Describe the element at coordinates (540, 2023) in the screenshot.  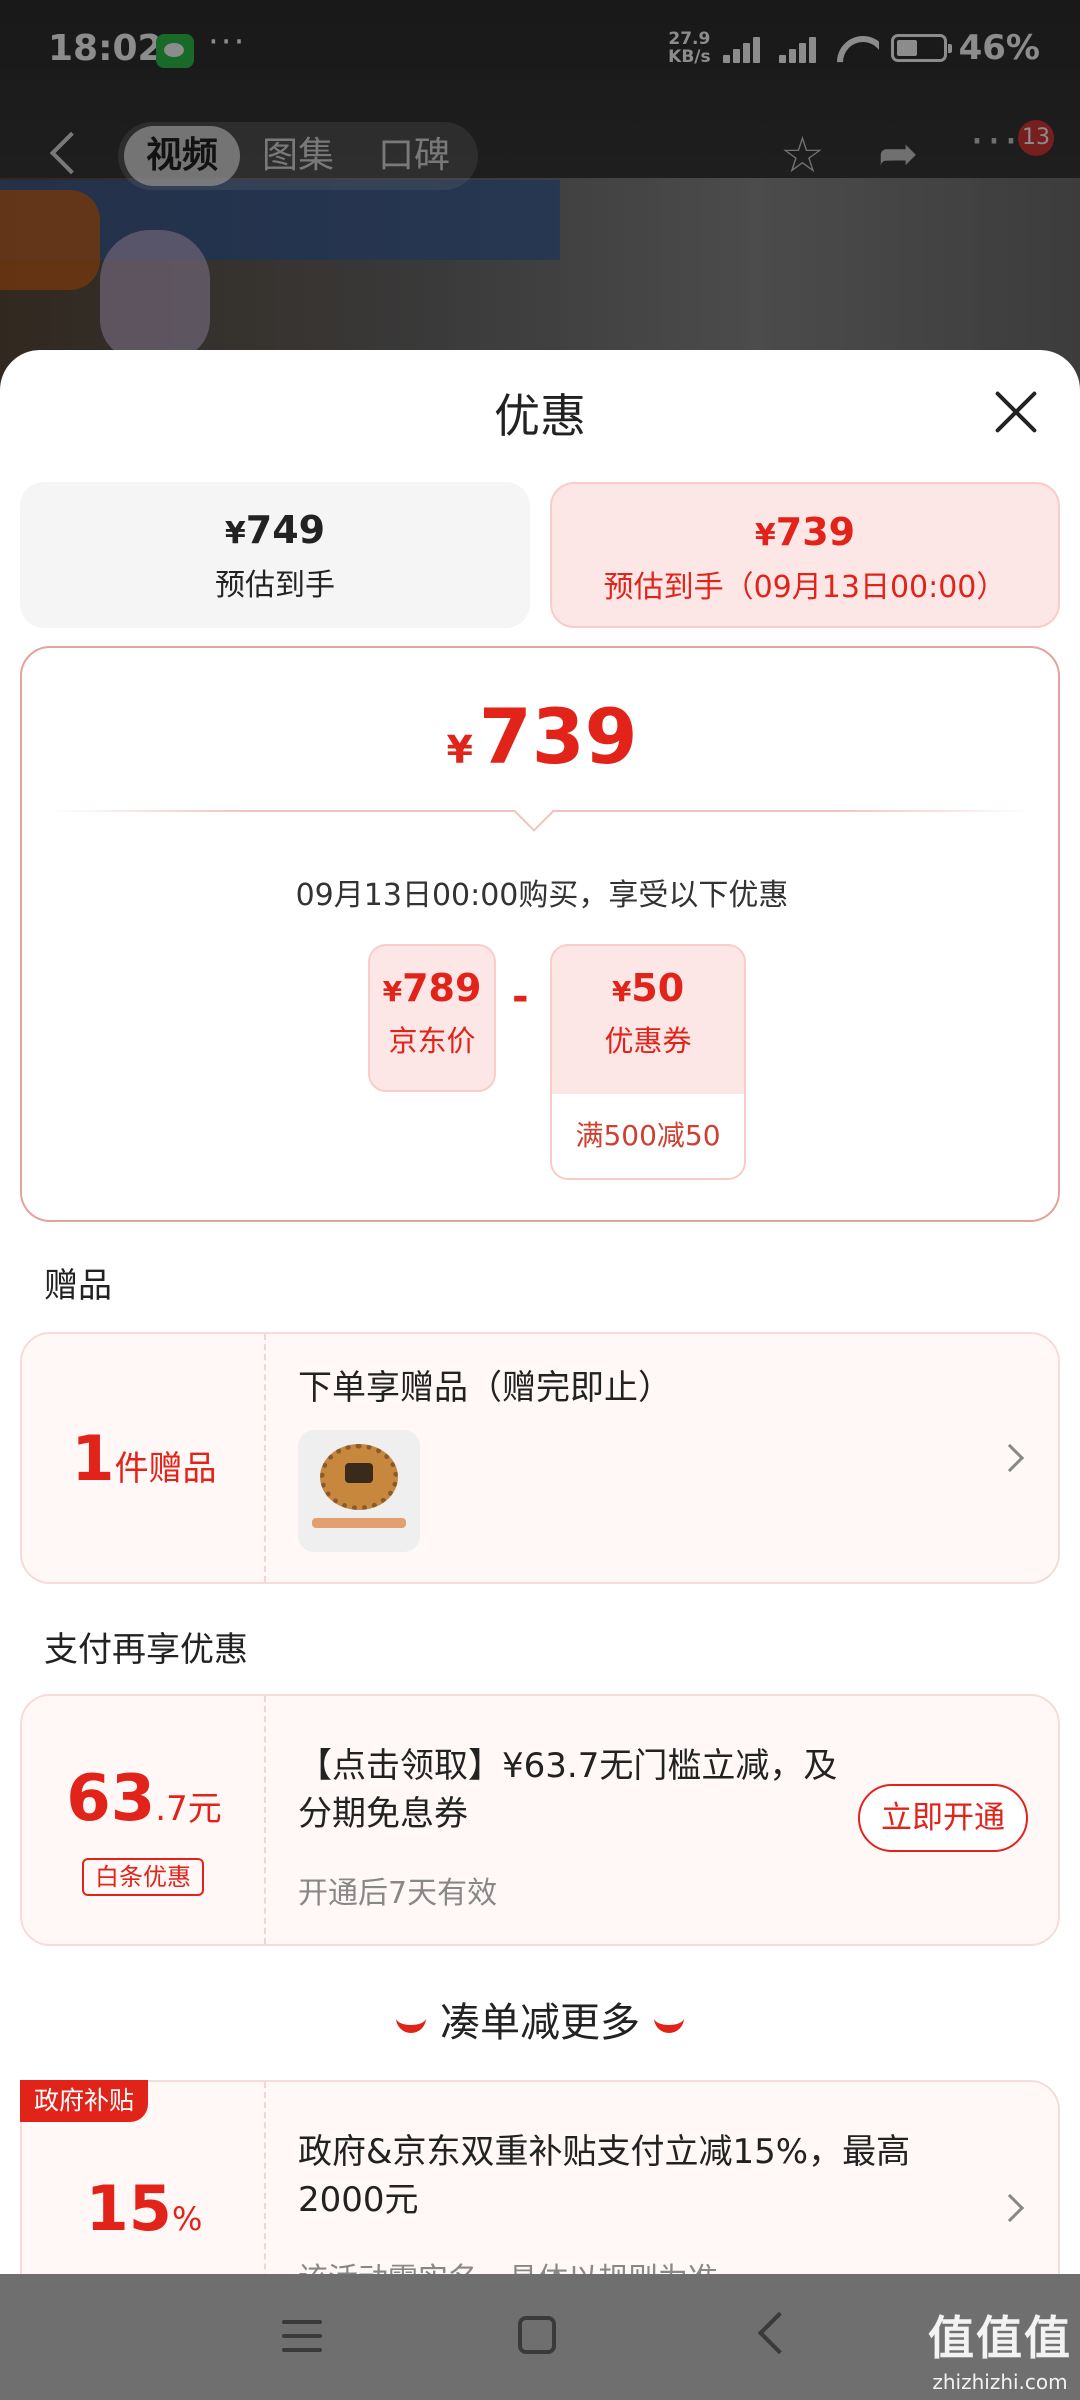
I see `more-deals-title: 凑单减更多` at that location.